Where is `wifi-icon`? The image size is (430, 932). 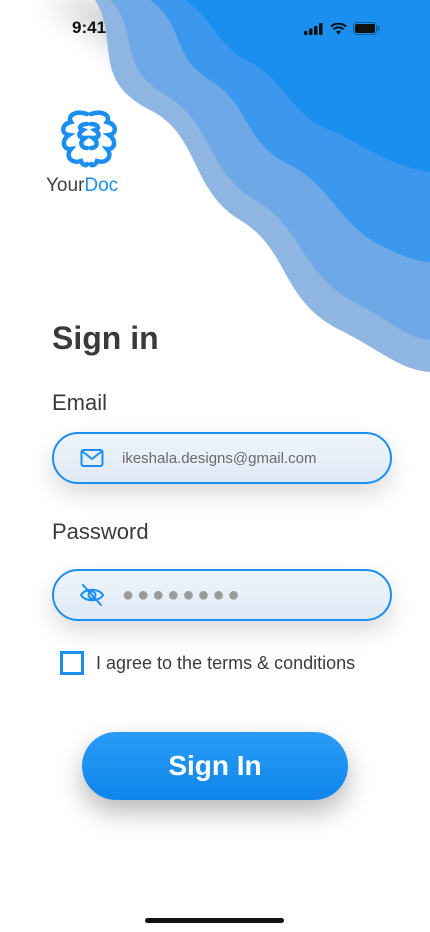
wifi-icon is located at coordinates (338, 28).